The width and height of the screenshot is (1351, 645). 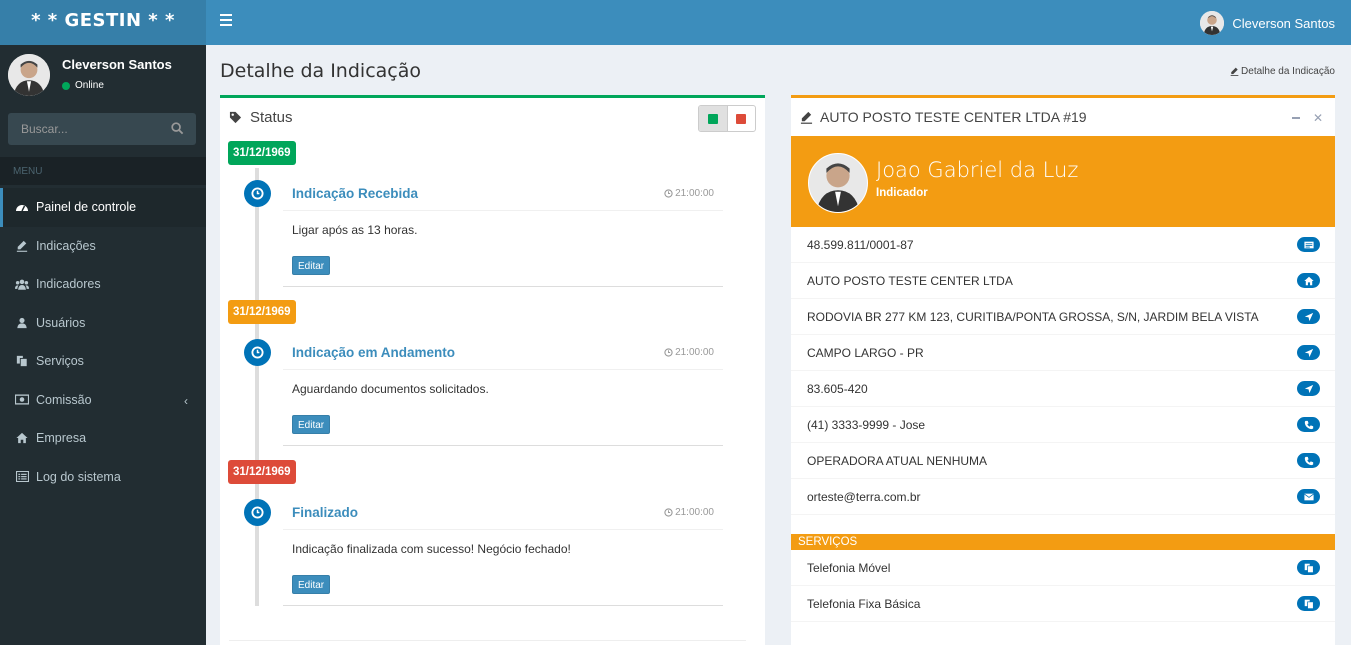 What do you see at coordinates (64, 399) in the screenshot?
I see `sidebar-item-label: Comissão` at bounding box center [64, 399].